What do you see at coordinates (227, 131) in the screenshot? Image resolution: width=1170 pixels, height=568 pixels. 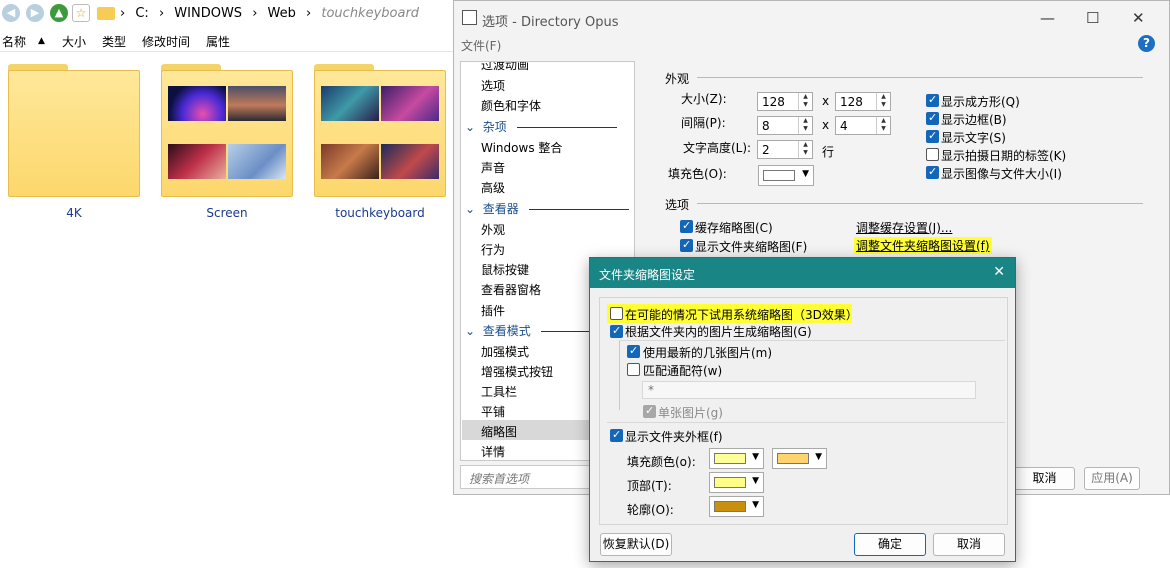 I see `folder-thumbnail-screen` at bounding box center [227, 131].